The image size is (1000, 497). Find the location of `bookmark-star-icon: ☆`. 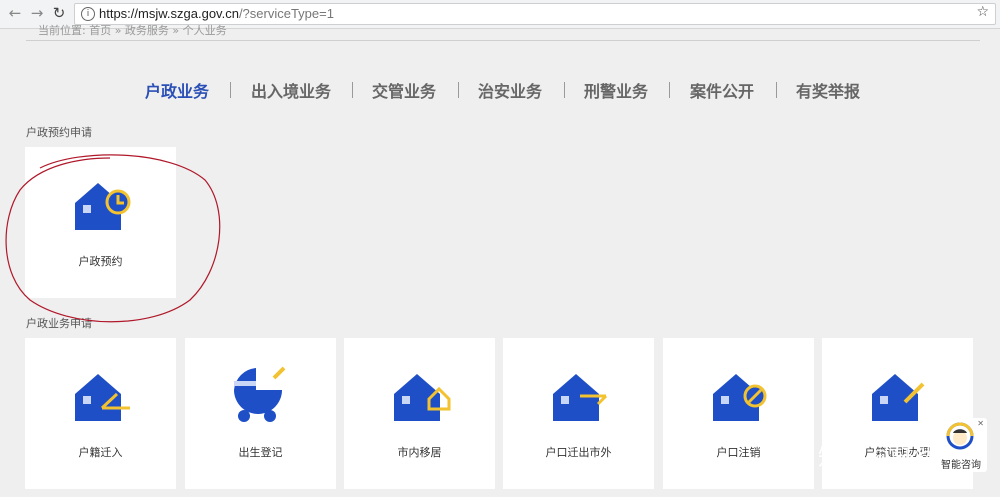

bookmark-star-icon: ☆ is located at coordinates (982, 12).